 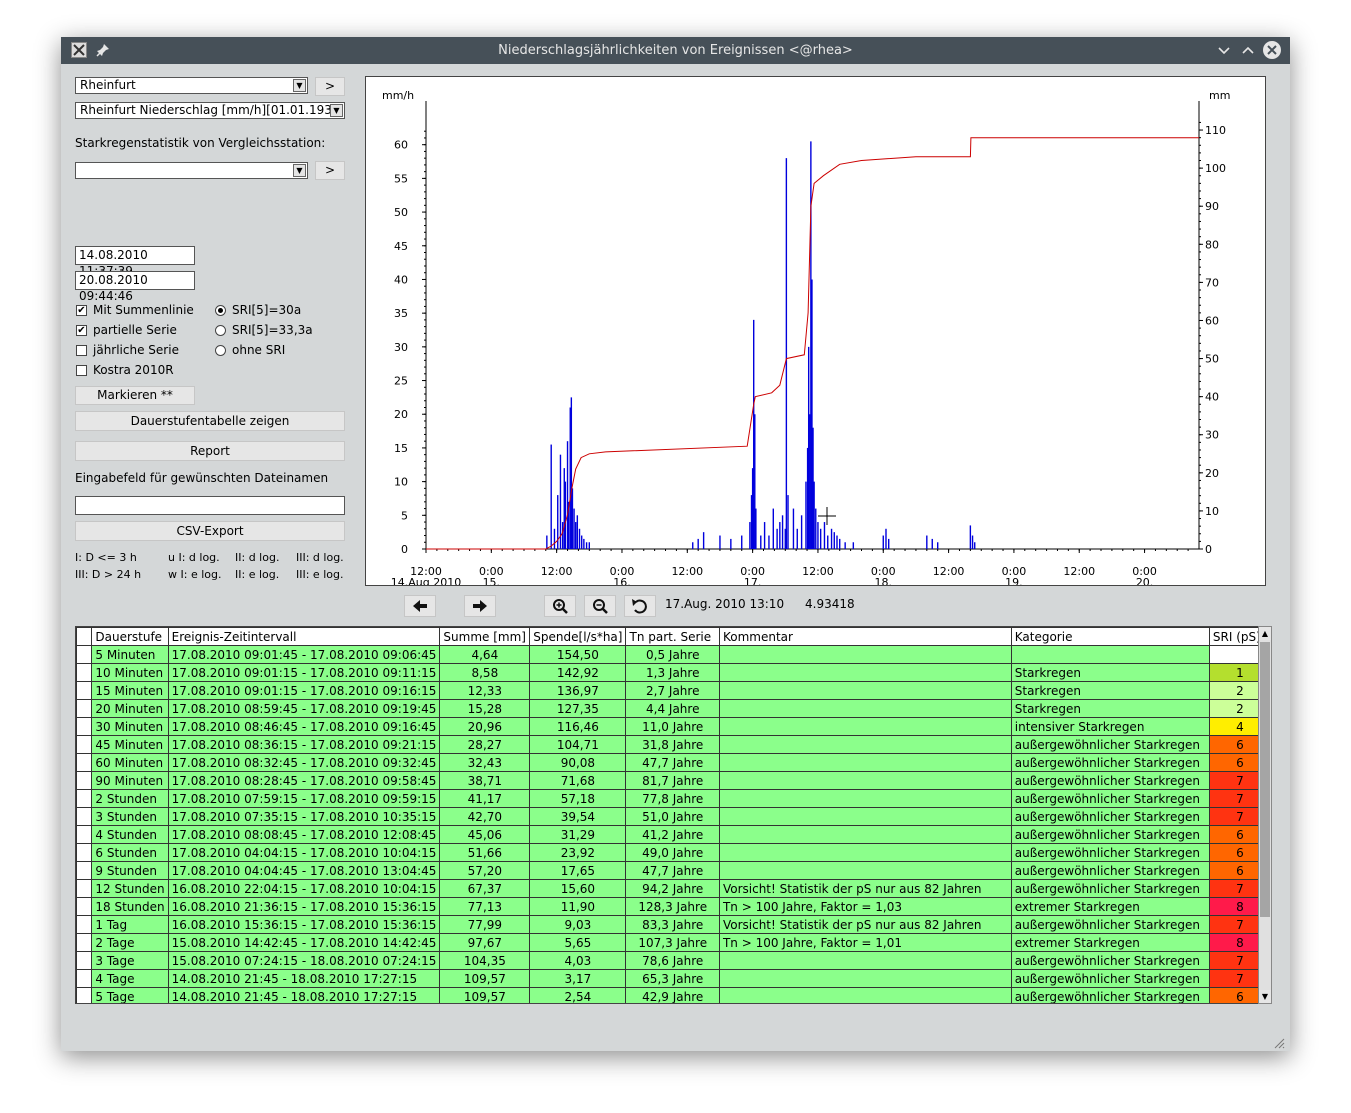 I want to click on report-button: Report, so click(x=210, y=451).